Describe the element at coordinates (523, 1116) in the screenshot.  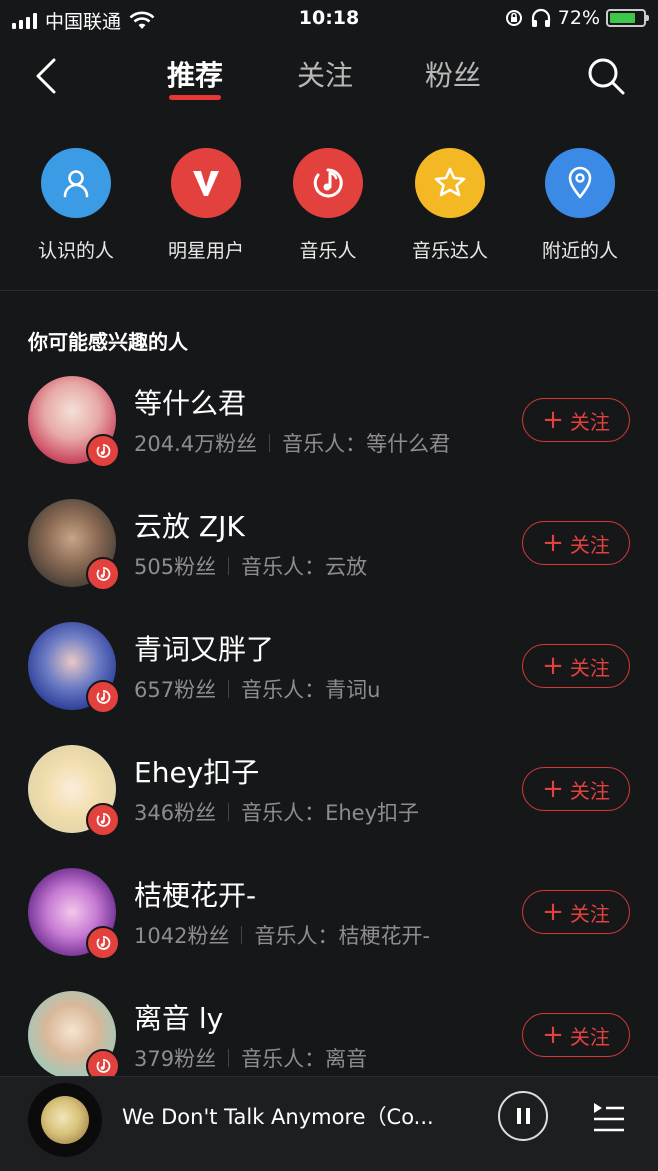
I see `pause-button` at that location.